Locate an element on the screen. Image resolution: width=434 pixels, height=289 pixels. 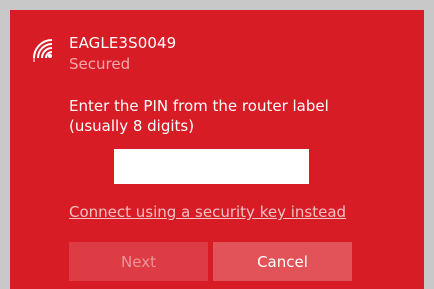
cancel-button: Cancel is located at coordinates (282, 261).